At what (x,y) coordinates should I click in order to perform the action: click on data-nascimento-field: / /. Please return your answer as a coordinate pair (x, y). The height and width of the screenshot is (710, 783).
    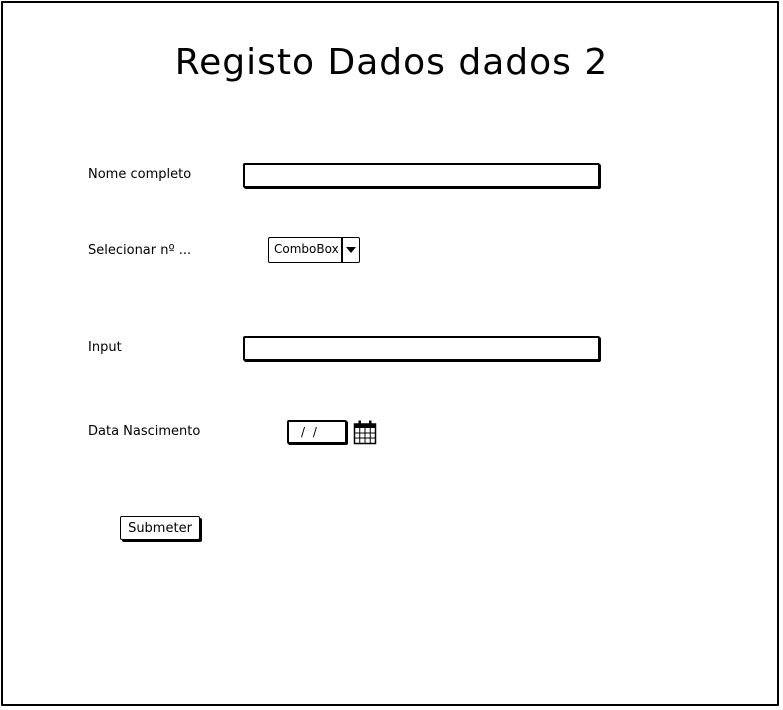
    Looking at the image, I should click on (317, 432).